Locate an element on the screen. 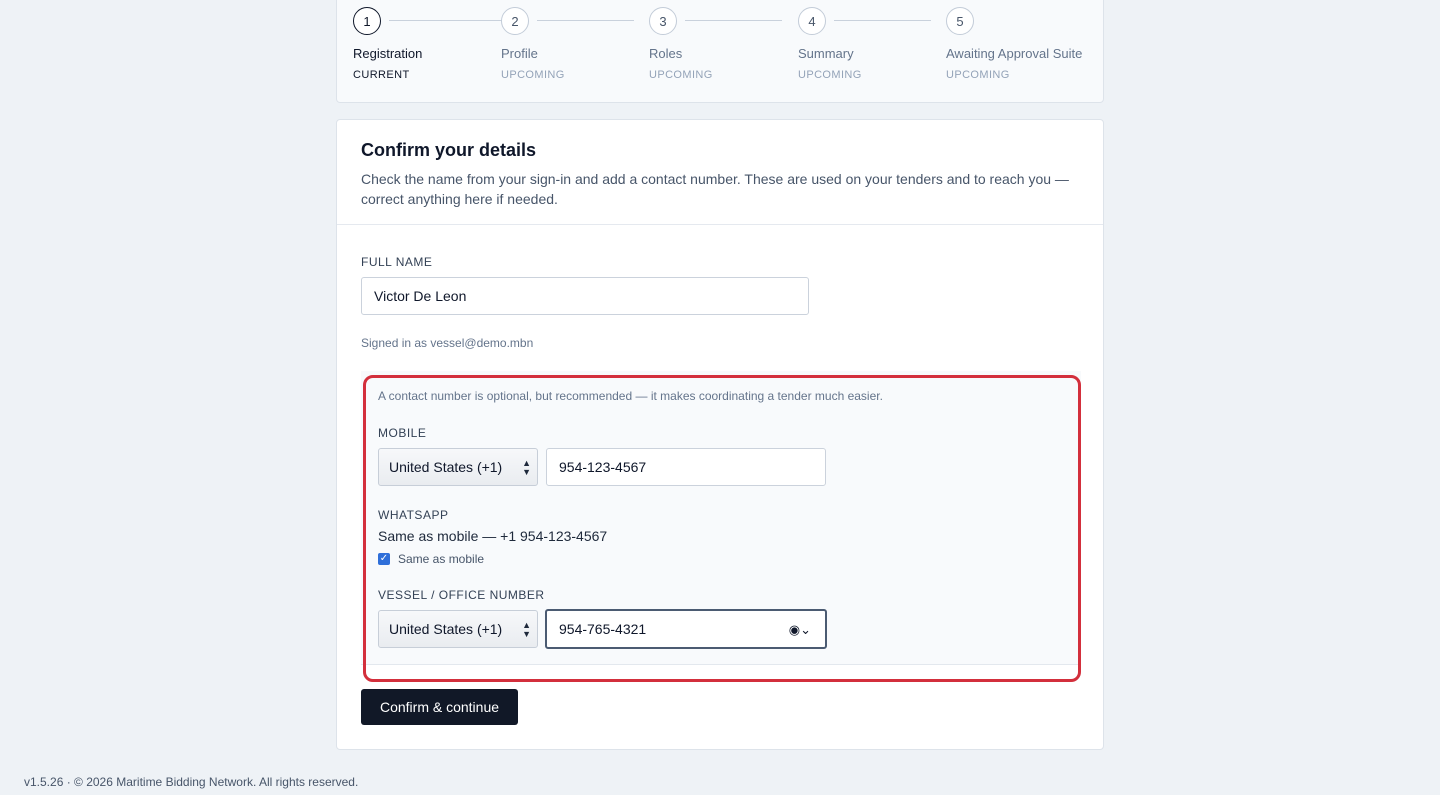  card-title: Confirm your details is located at coordinates (449, 150).